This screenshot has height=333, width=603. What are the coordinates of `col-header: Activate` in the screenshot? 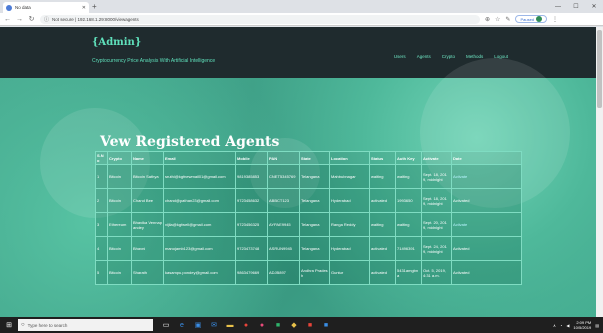 It's located at (436, 158).